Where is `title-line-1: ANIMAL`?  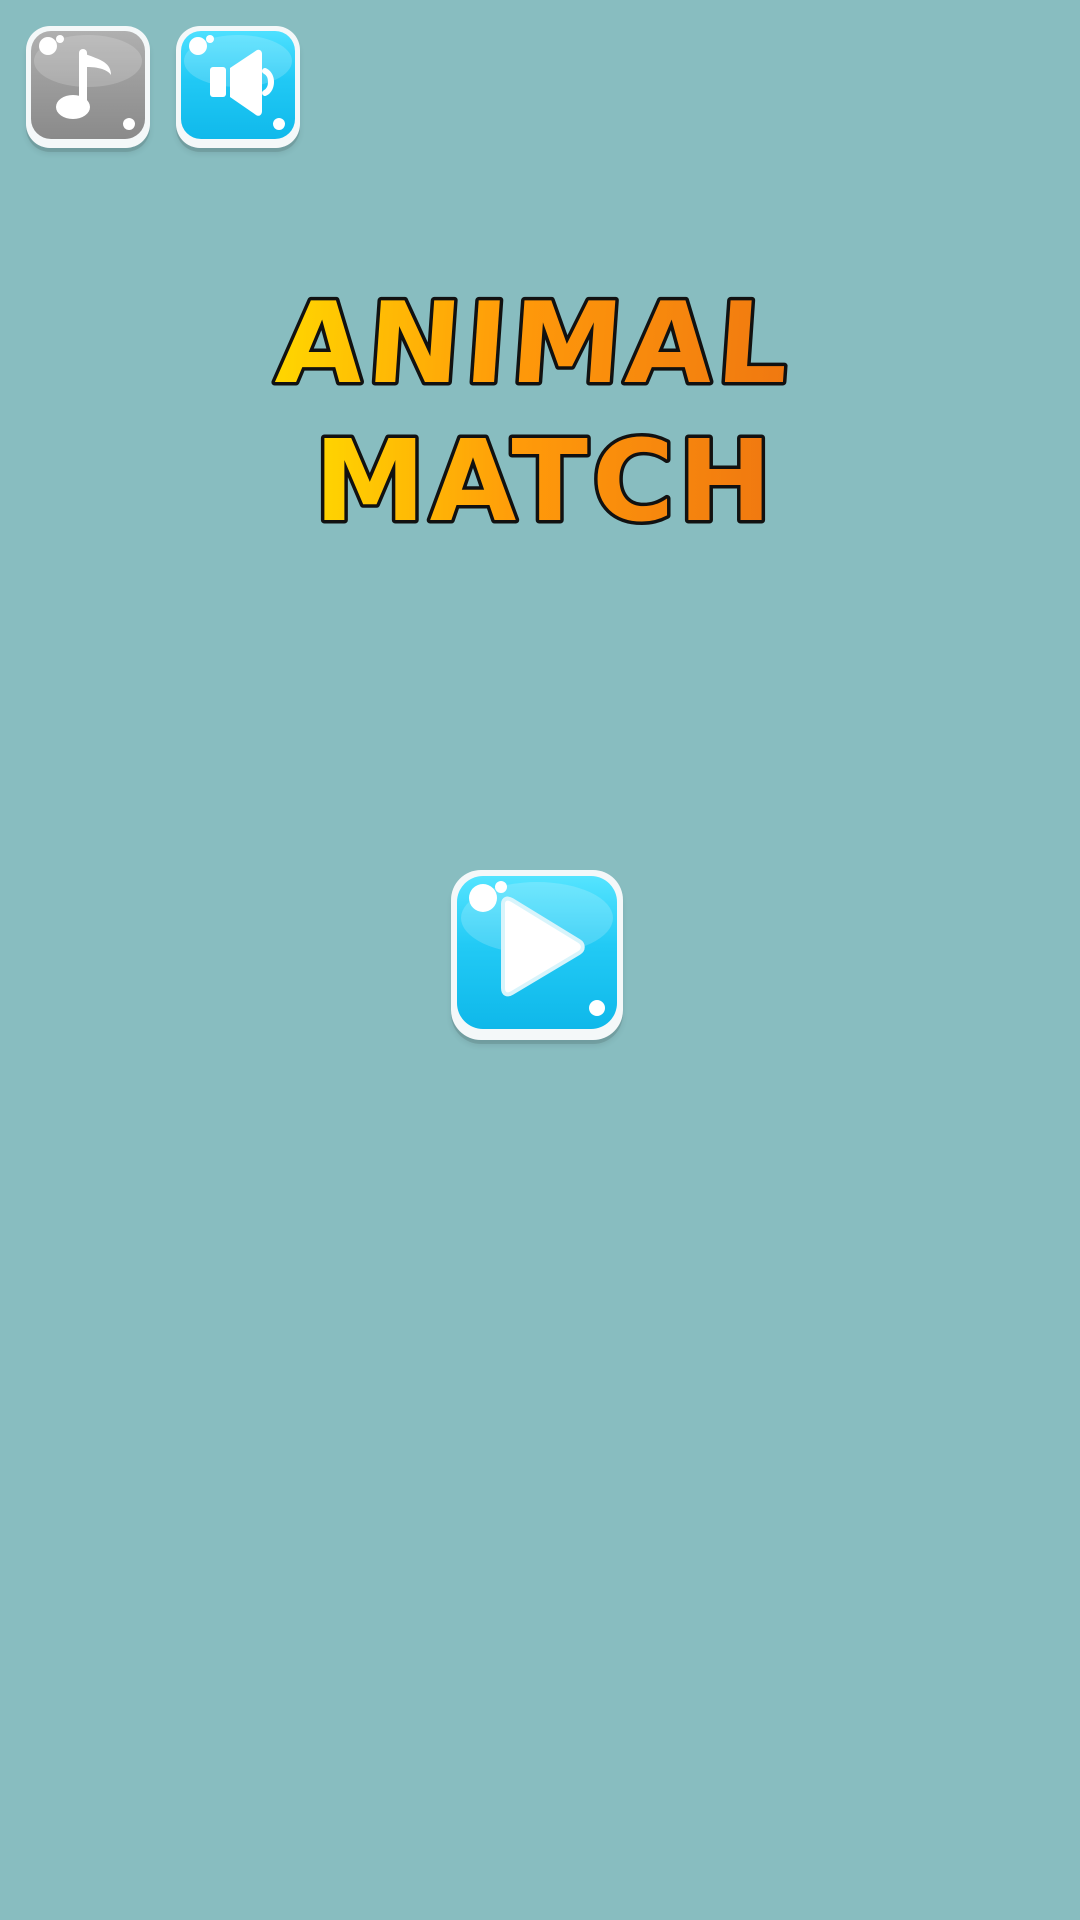 title-line-1: ANIMAL is located at coordinates (535, 344).